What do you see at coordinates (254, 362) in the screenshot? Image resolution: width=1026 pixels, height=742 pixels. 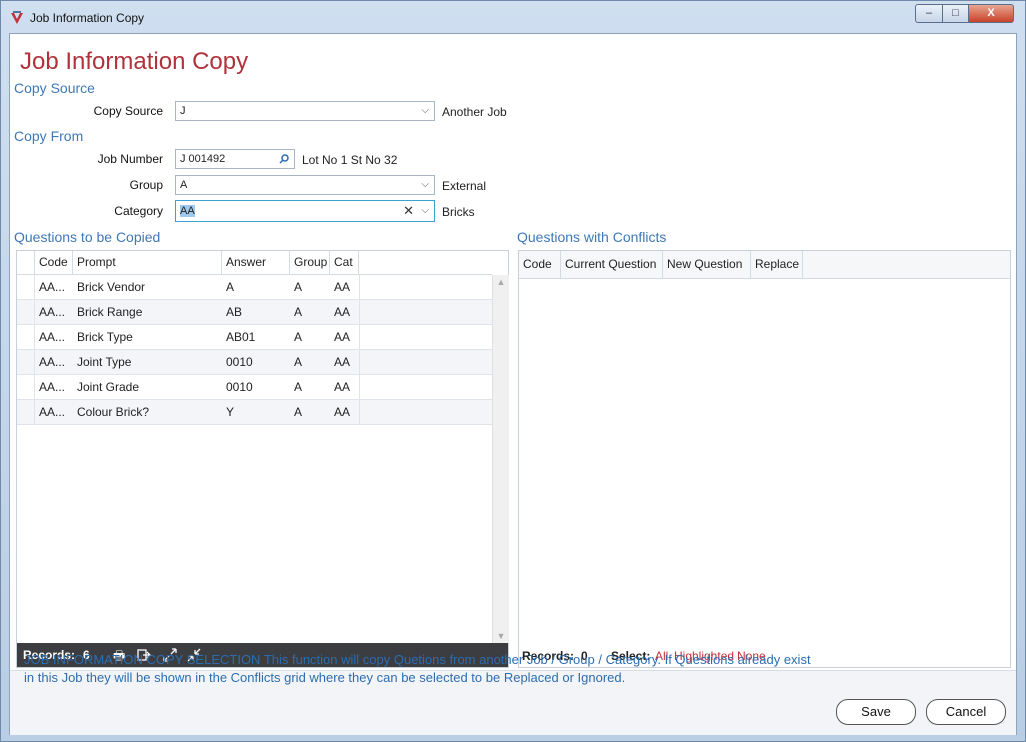 I see `table-row: AA... Joint Type 0010 A AA` at bounding box center [254, 362].